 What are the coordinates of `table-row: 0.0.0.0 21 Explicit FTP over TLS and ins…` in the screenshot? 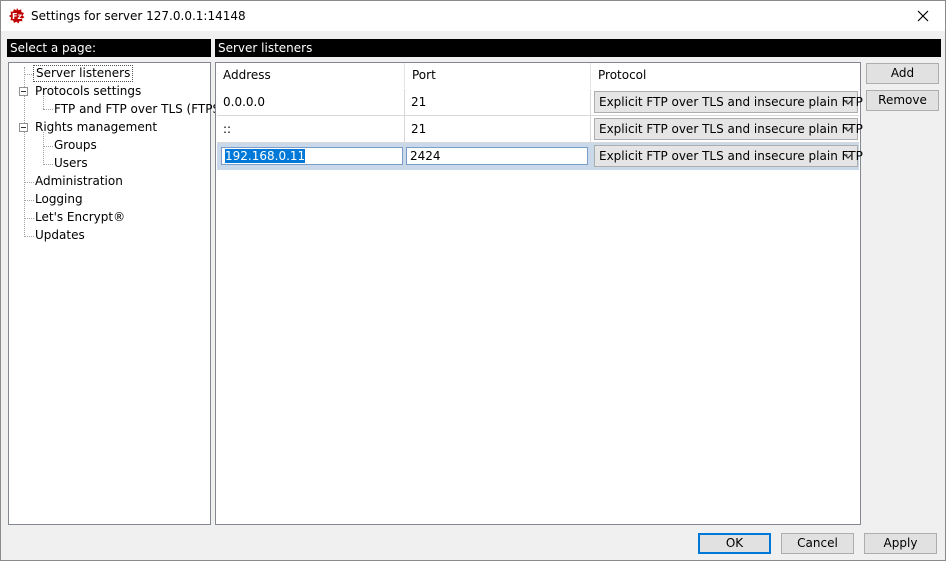 It's located at (540, 102).